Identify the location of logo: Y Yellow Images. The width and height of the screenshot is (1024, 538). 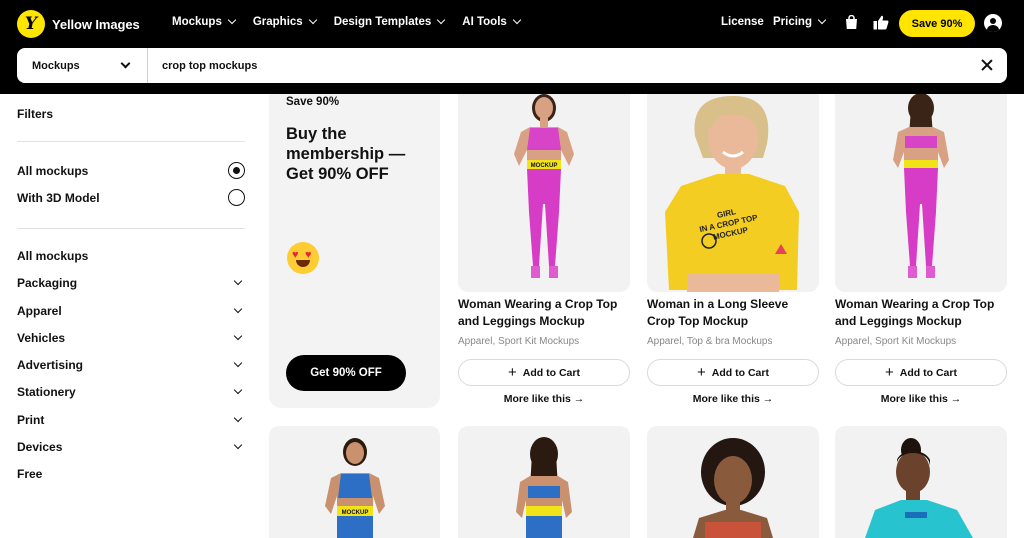
(78, 24).